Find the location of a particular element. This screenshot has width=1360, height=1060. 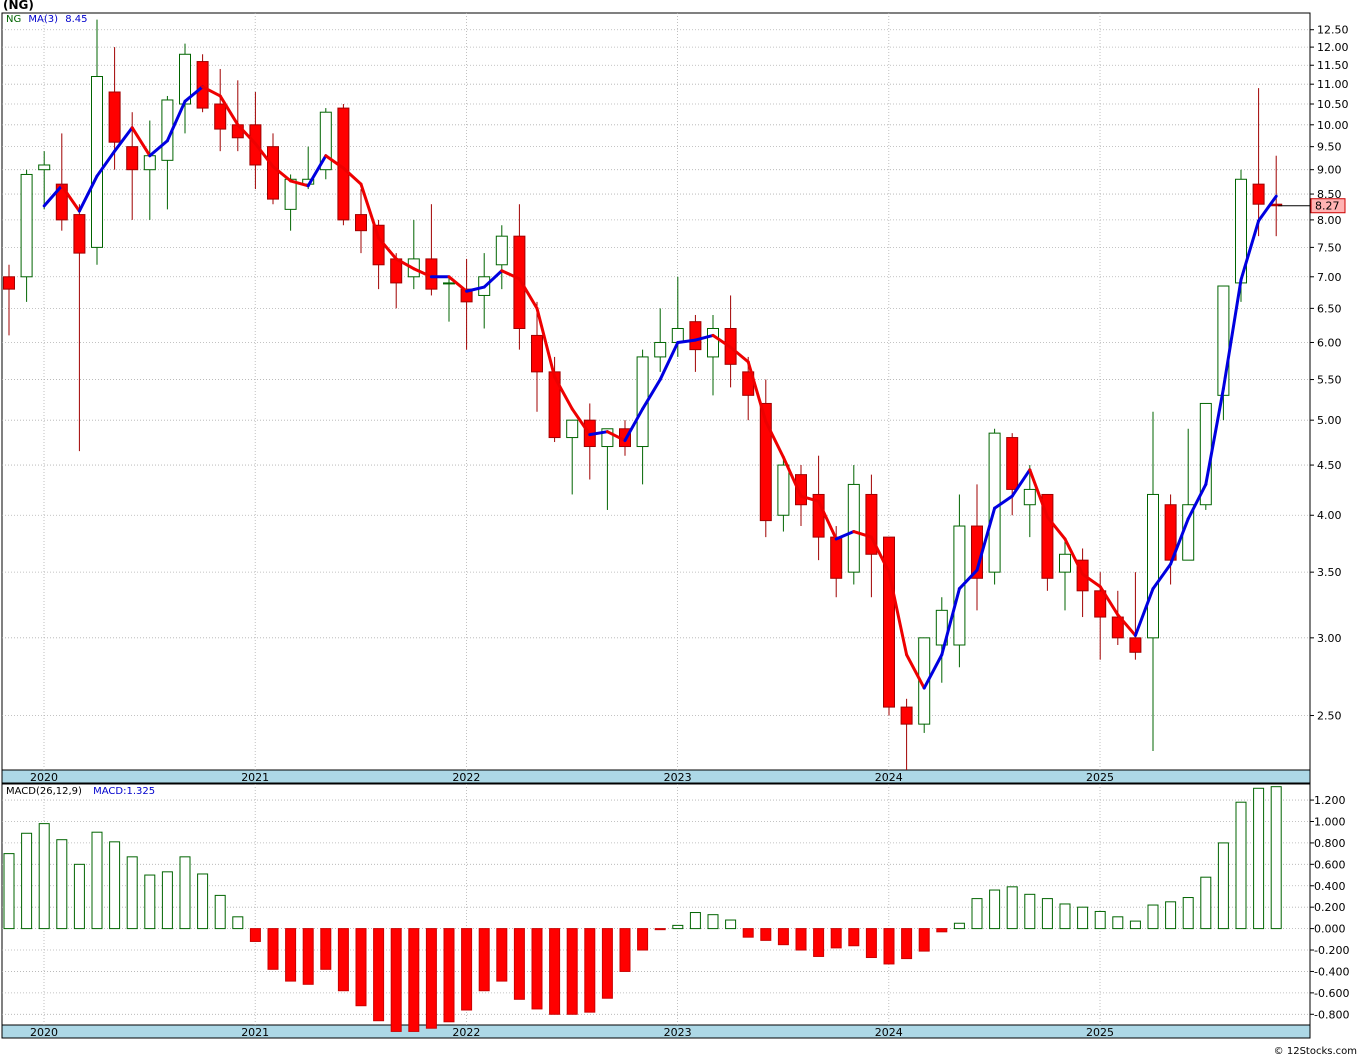

price-x-tick-label: 2020 is located at coordinates (44, 777).